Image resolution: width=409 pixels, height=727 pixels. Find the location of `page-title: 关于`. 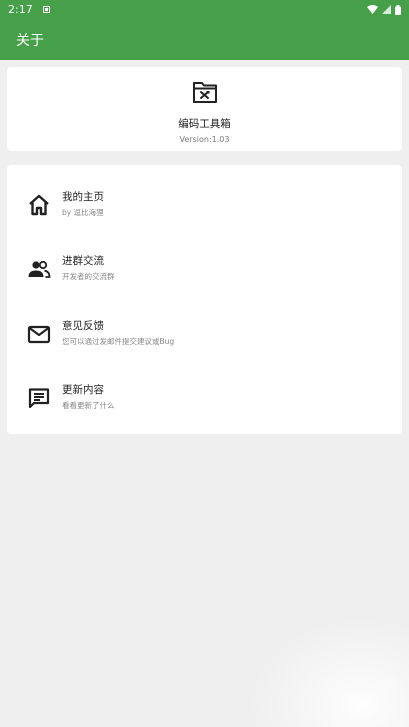

page-title: 关于 is located at coordinates (30, 40).